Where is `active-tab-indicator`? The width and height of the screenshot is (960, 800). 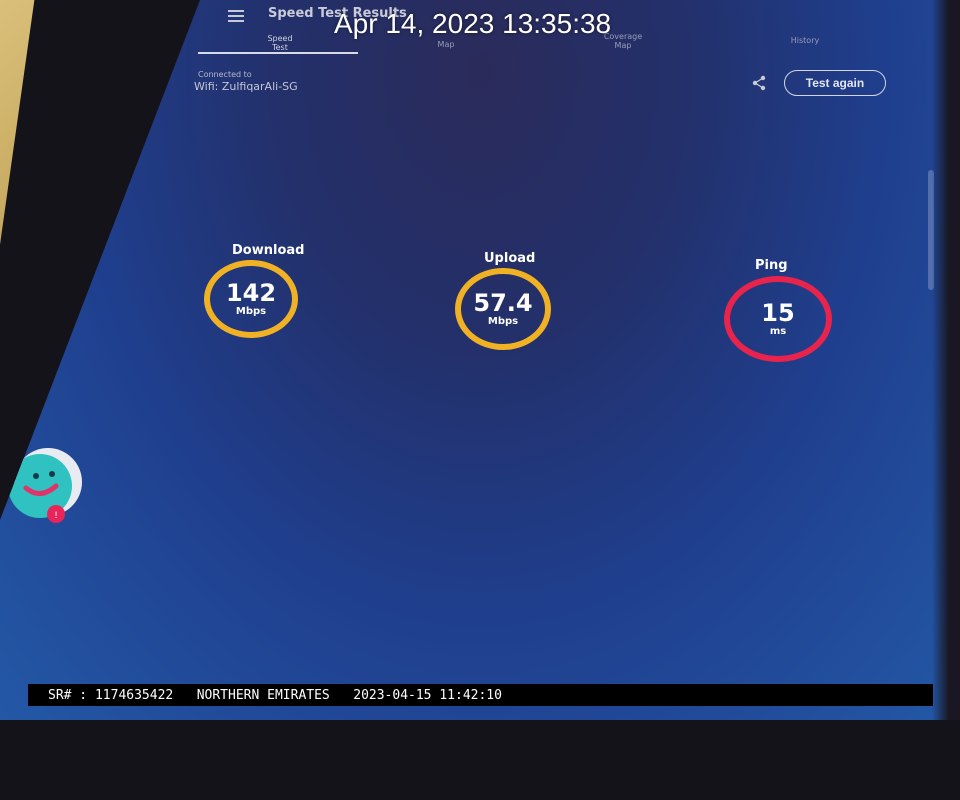 active-tab-indicator is located at coordinates (278, 53).